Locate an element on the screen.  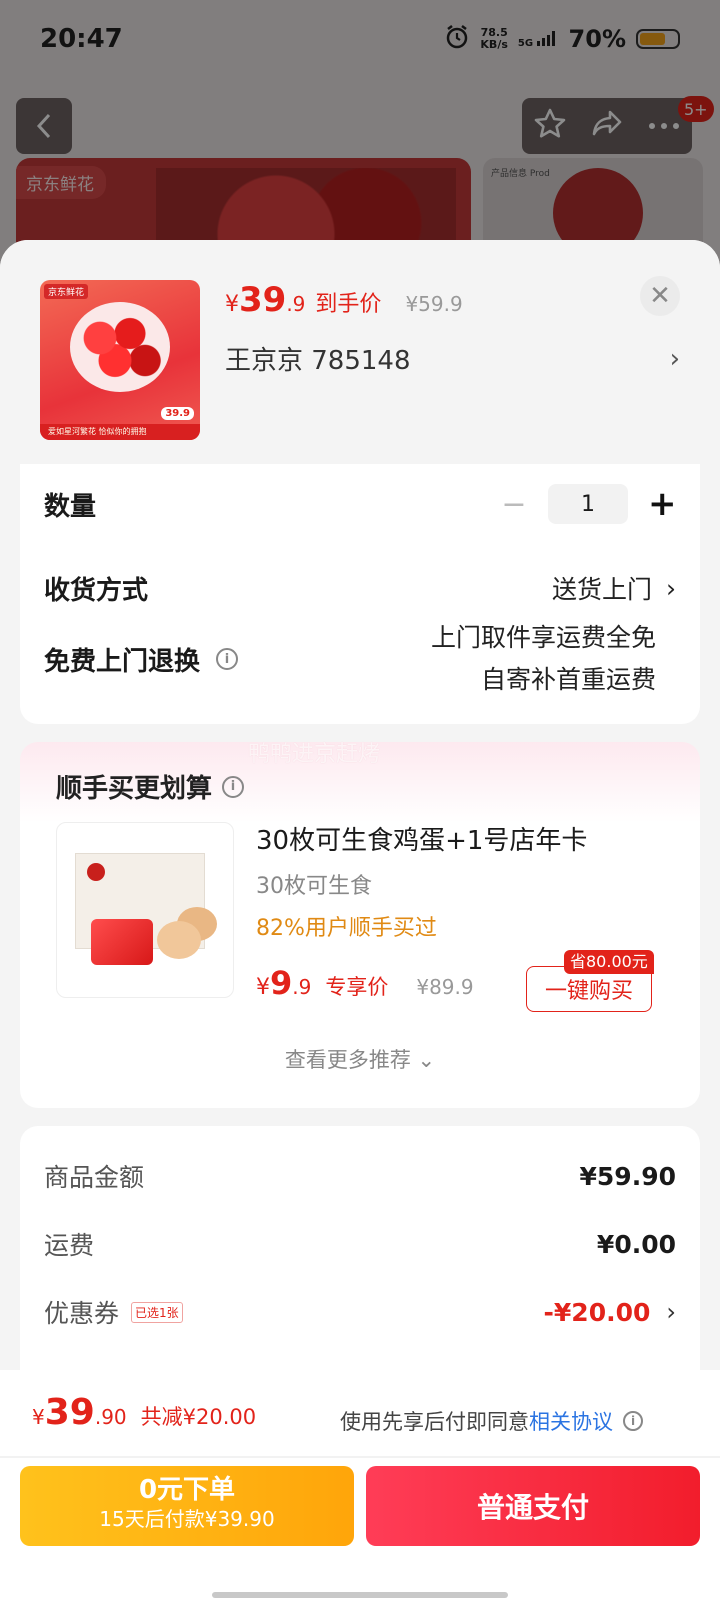
product-image: 京东鲜花 39.9 爱如星河繁花 恰似你的拥抱 is located at coordinates (120, 360).